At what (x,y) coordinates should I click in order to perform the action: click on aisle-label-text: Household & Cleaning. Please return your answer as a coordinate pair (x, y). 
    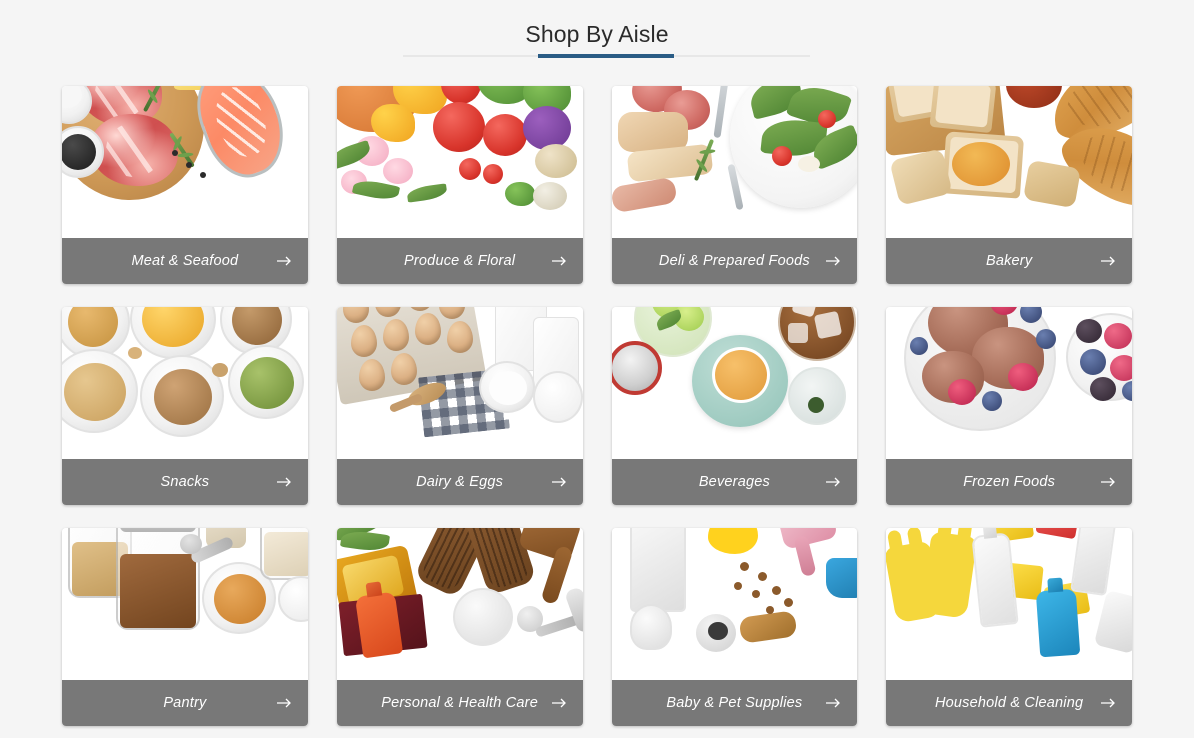
    Looking at the image, I should click on (1009, 703).